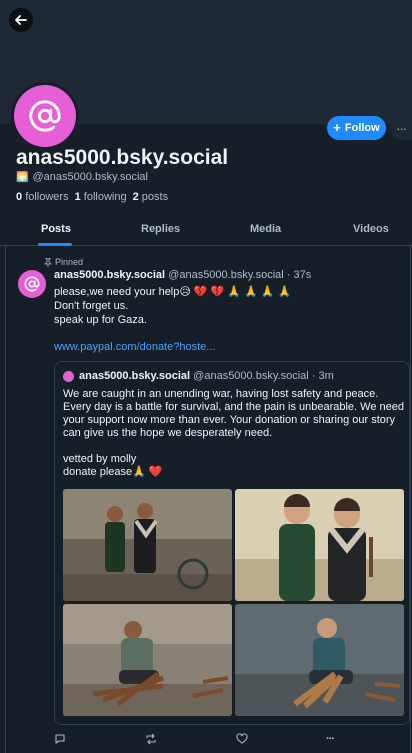 This screenshot has width=412, height=753. What do you see at coordinates (337, 127) in the screenshot?
I see `plus-icon: +` at bounding box center [337, 127].